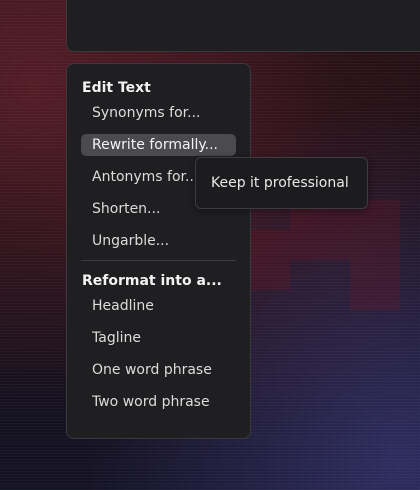 The width and height of the screenshot is (420, 490). Describe the element at coordinates (158, 402) in the screenshot. I see `menu-item-two-word-phrase: Two word phrase` at that location.